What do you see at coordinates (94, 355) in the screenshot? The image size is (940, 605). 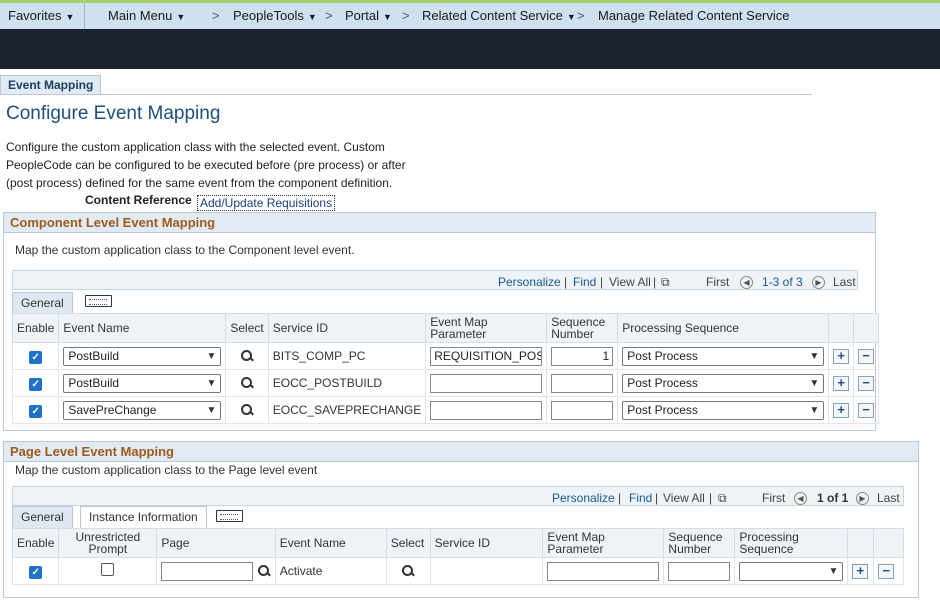 I see `event-name-value: PostBuild` at bounding box center [94, 355].